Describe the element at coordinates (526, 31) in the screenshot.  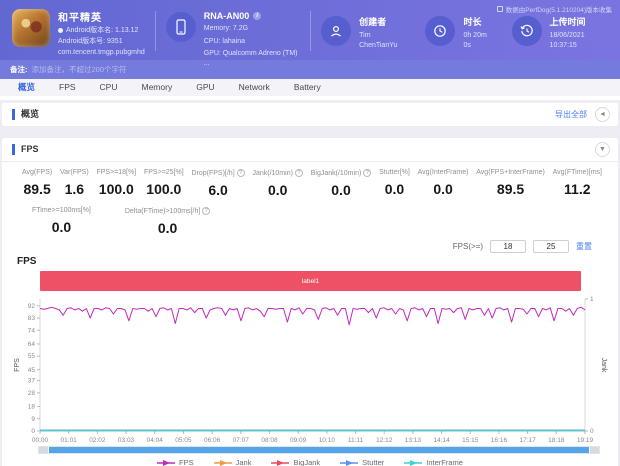
I see `history-clock-icon` at that location.